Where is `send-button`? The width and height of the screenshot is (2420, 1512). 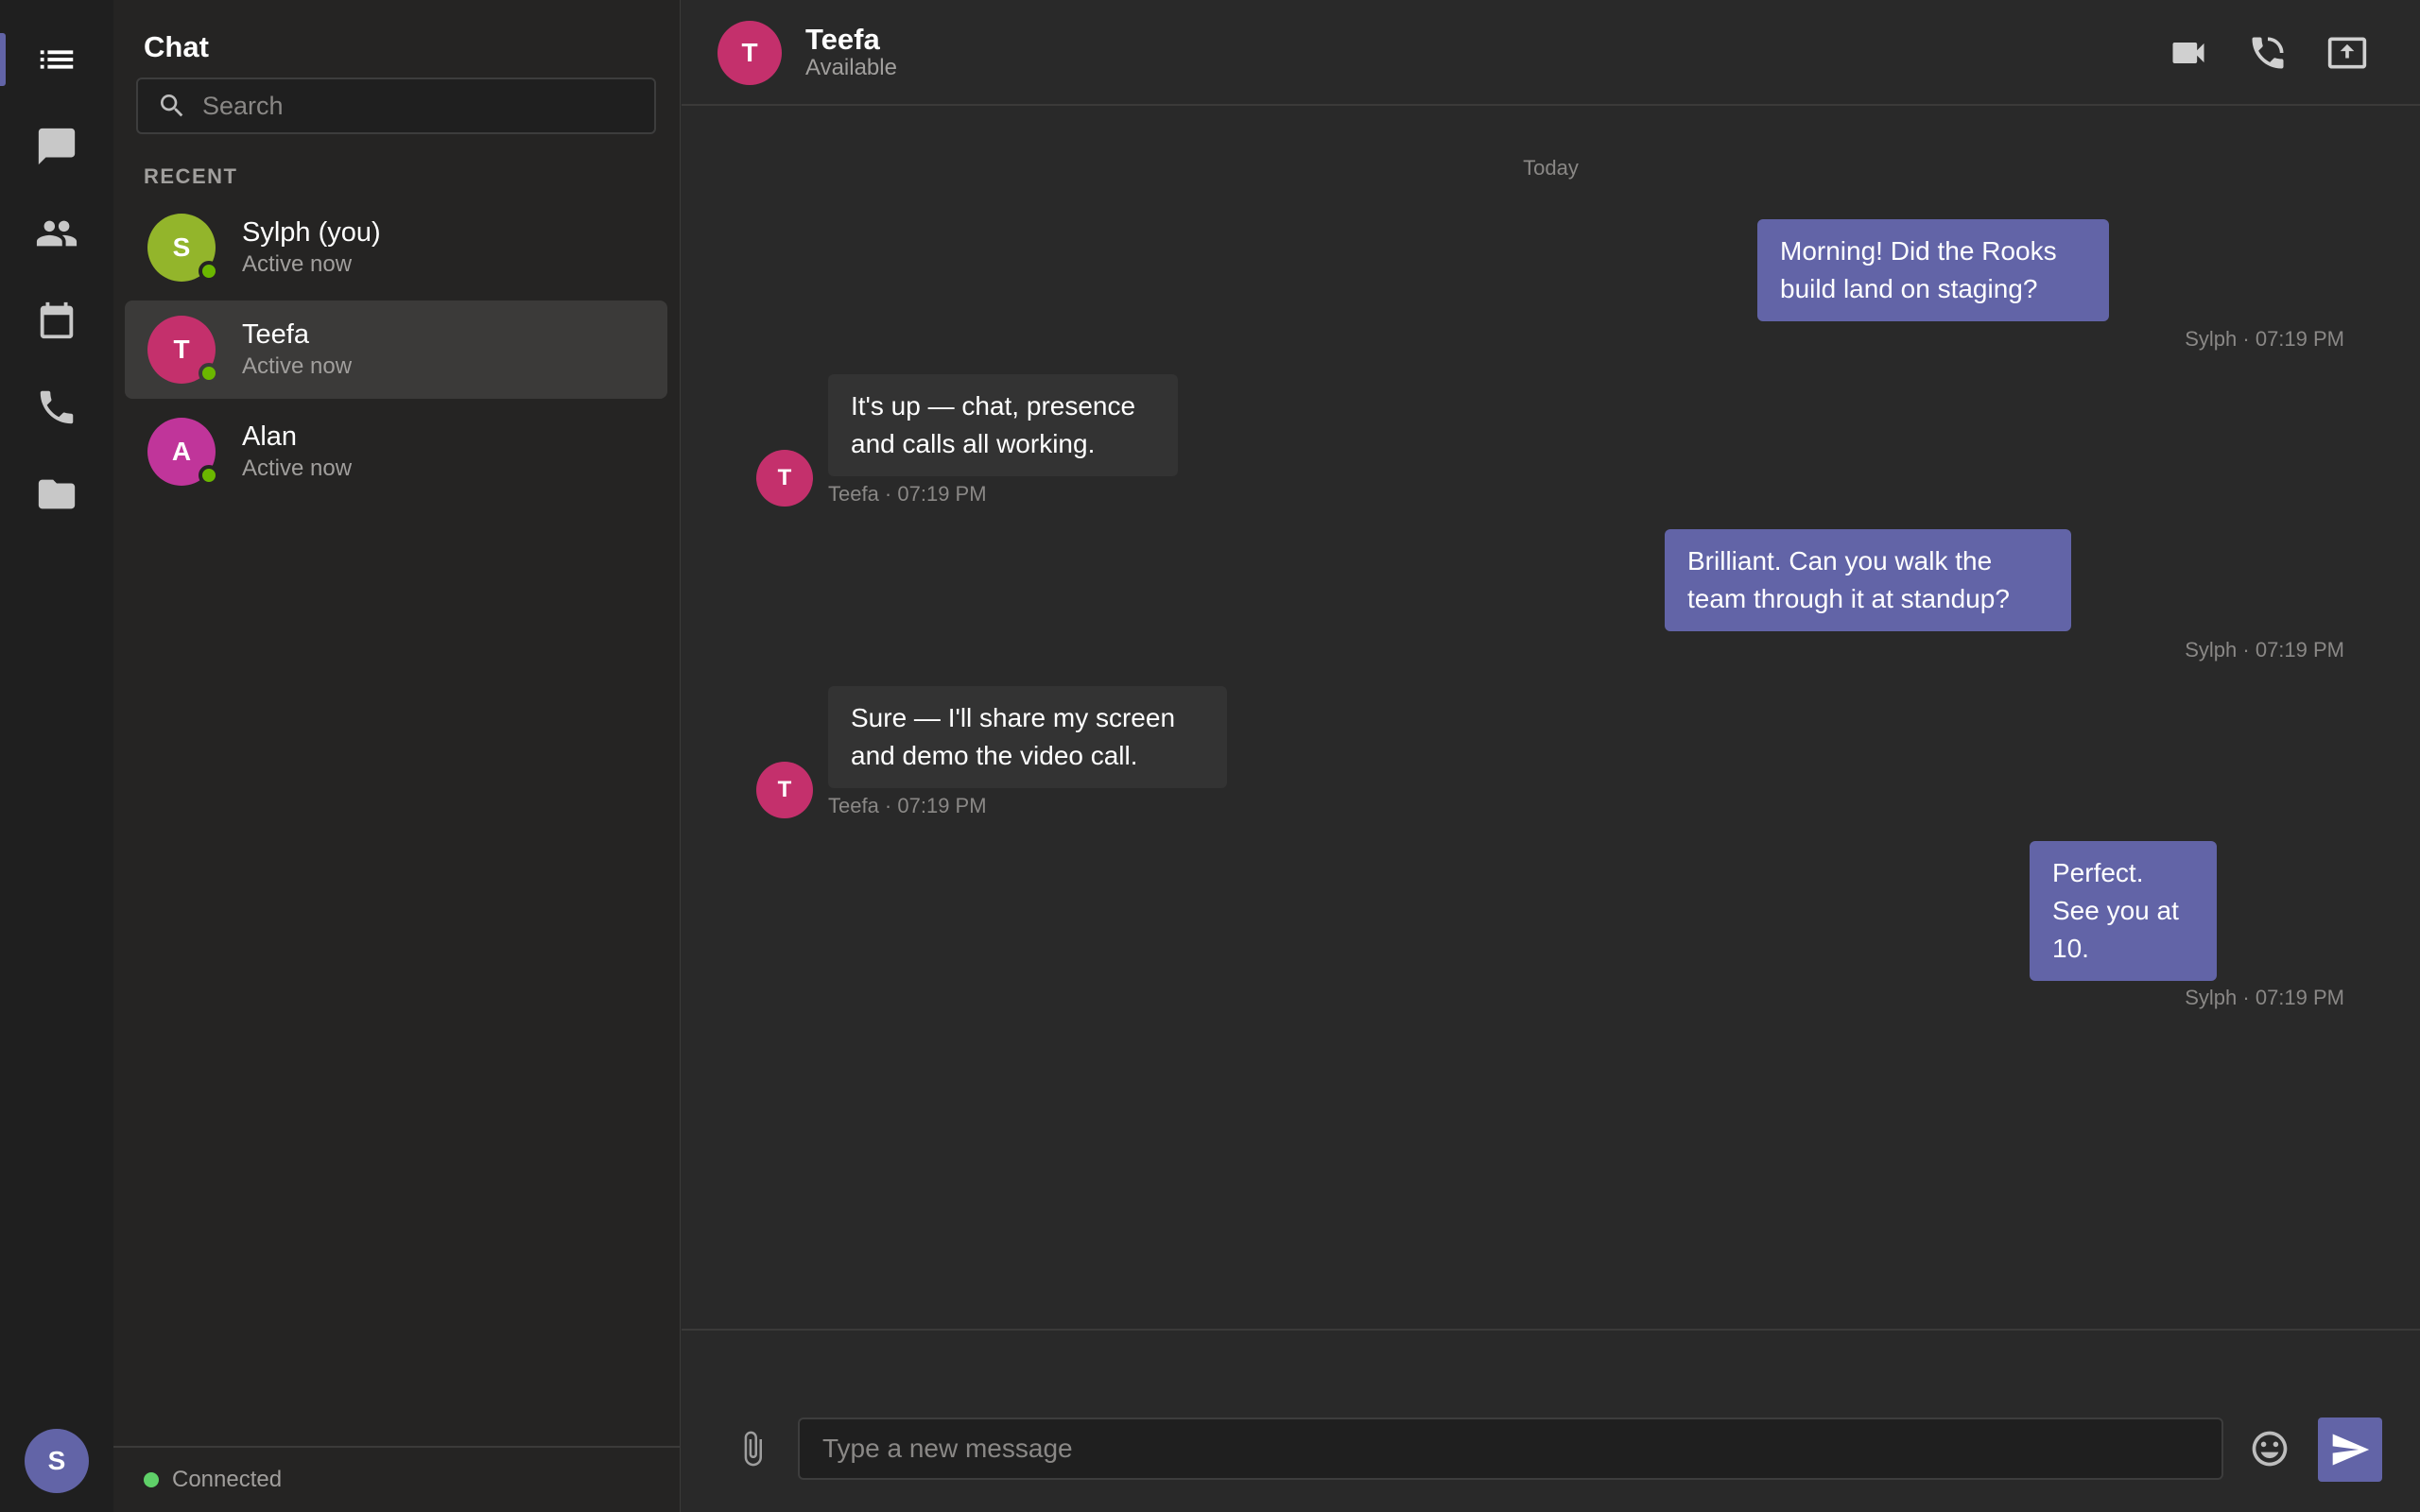
send-button is located at coordinates (2350, 1450).